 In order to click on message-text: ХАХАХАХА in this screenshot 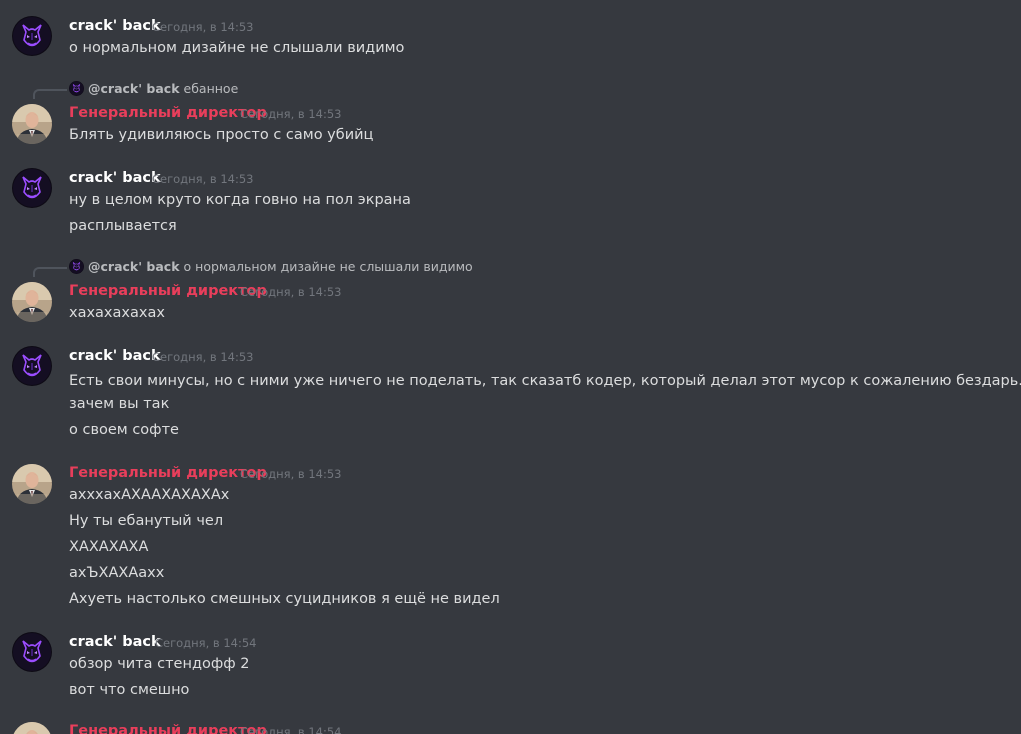, I will do `click(109, 547)`.